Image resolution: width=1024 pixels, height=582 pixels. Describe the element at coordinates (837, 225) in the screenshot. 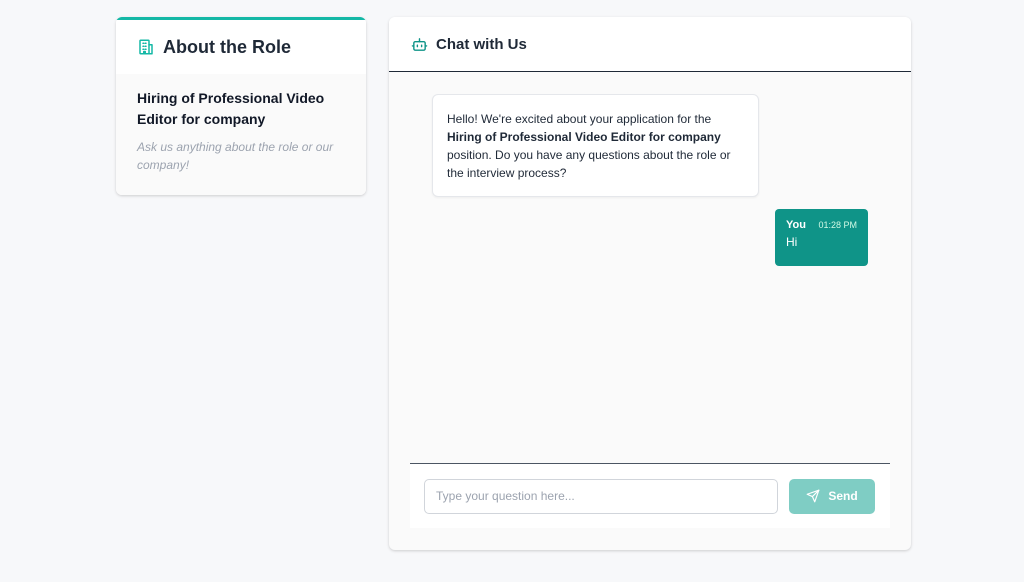

I see `user-message-time: 01:28 PM` at that location.